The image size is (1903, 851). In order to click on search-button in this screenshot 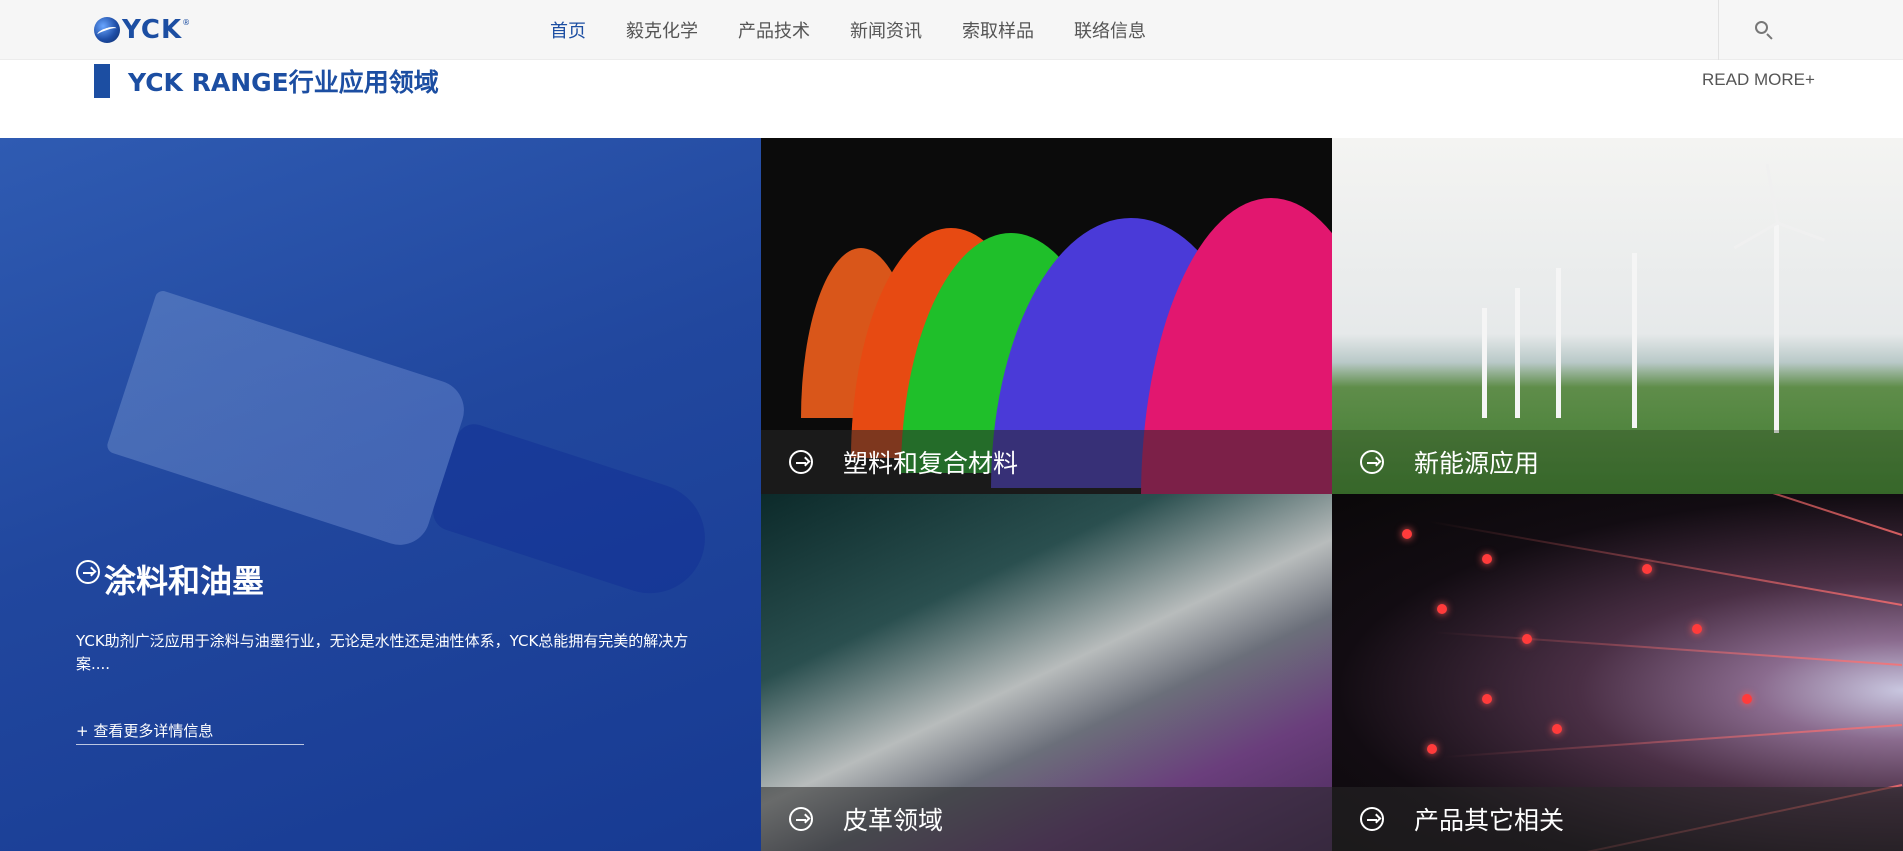, I will do `click(1763, 30)`.